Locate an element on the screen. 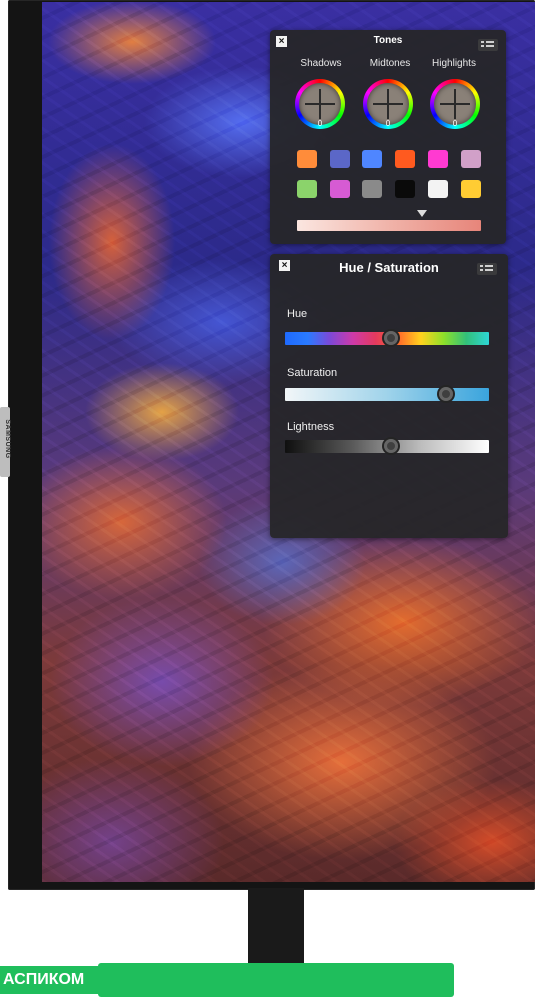 The image size is (535, 1000). lightness-label: Lightness is located at coordinates (311, 427).